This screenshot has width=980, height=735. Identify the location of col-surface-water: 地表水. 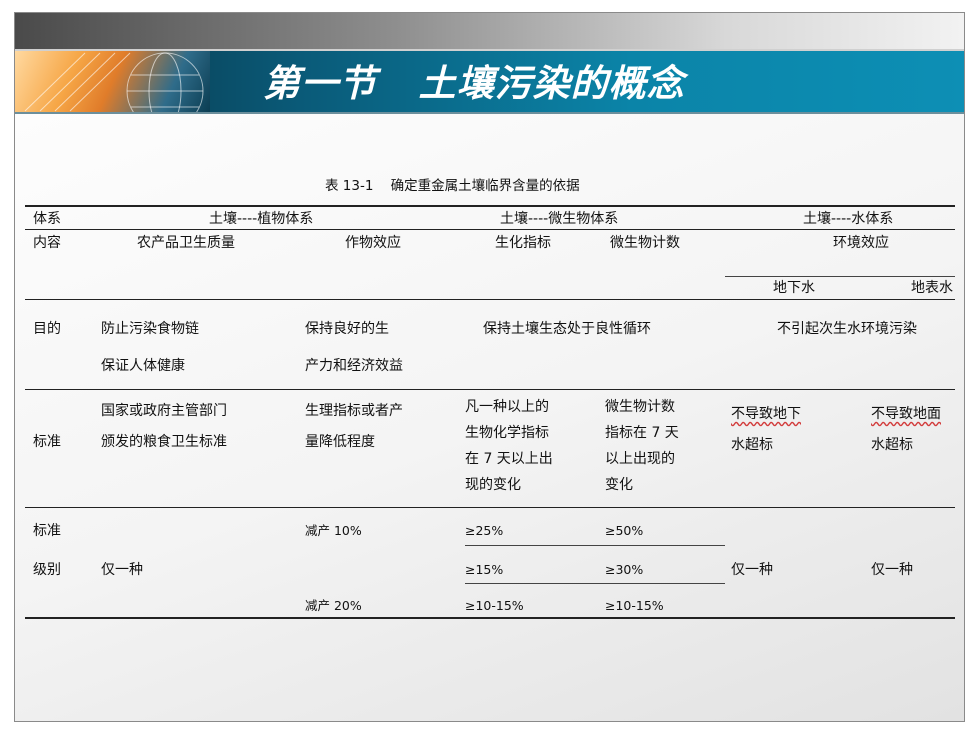
(932, 288).